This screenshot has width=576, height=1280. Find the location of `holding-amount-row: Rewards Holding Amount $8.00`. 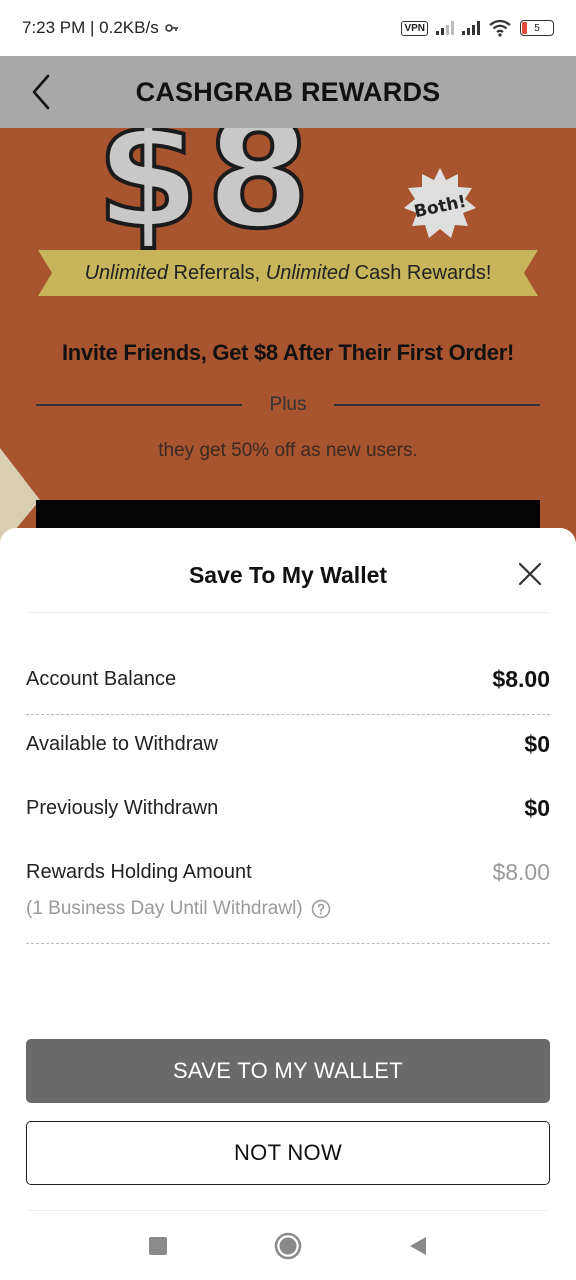

holding-amount-row: Rewards Holding Amount $8.00 is located at coordinates (288, 872).